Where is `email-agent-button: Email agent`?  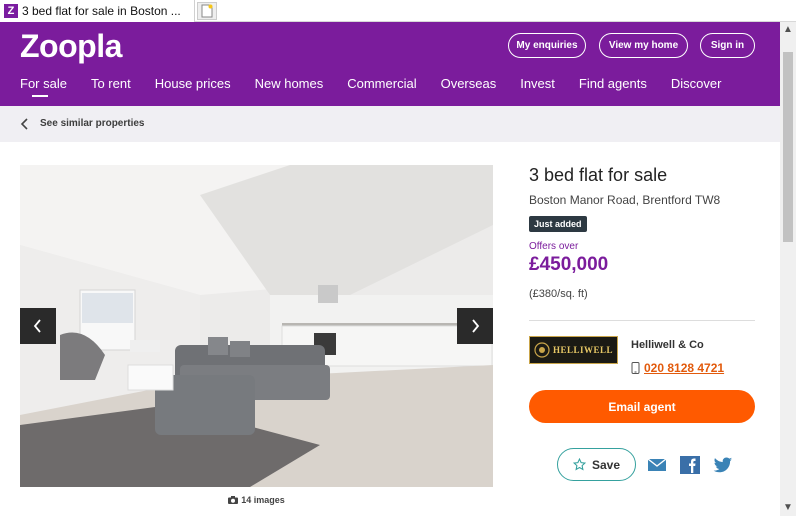
email-agent-button: Email agent is located at coordinates (642, 406).